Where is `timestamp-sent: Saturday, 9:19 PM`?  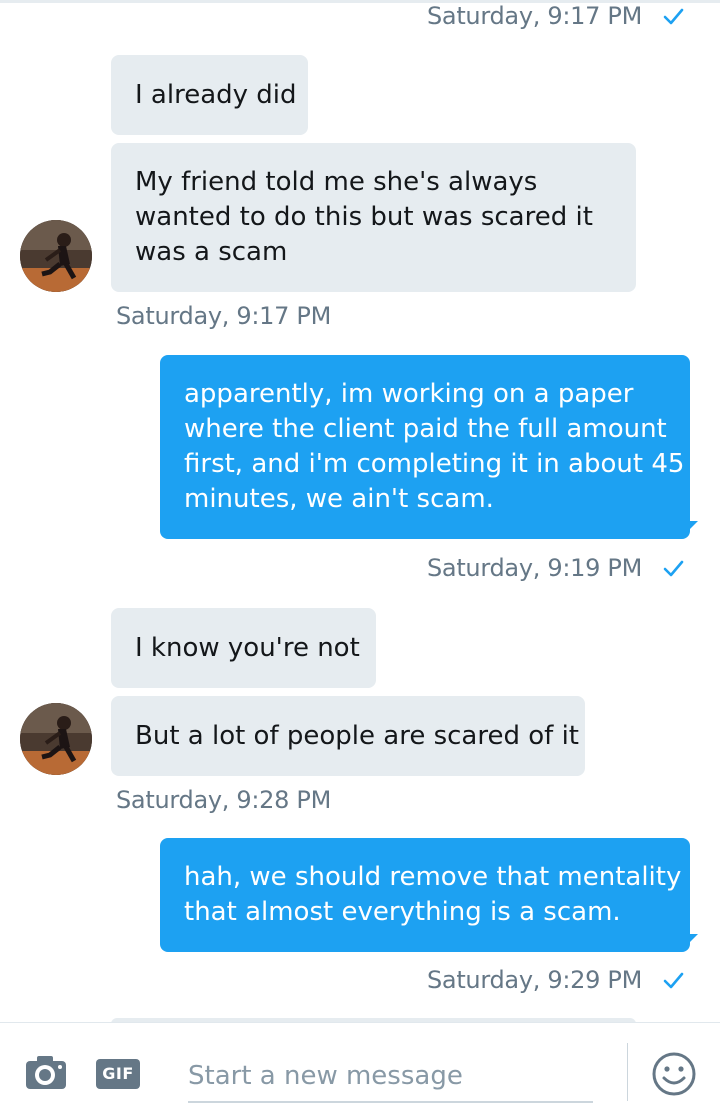
timestamp-sent: Saturday, 9:19 PM is located at coordinates (534, 568).